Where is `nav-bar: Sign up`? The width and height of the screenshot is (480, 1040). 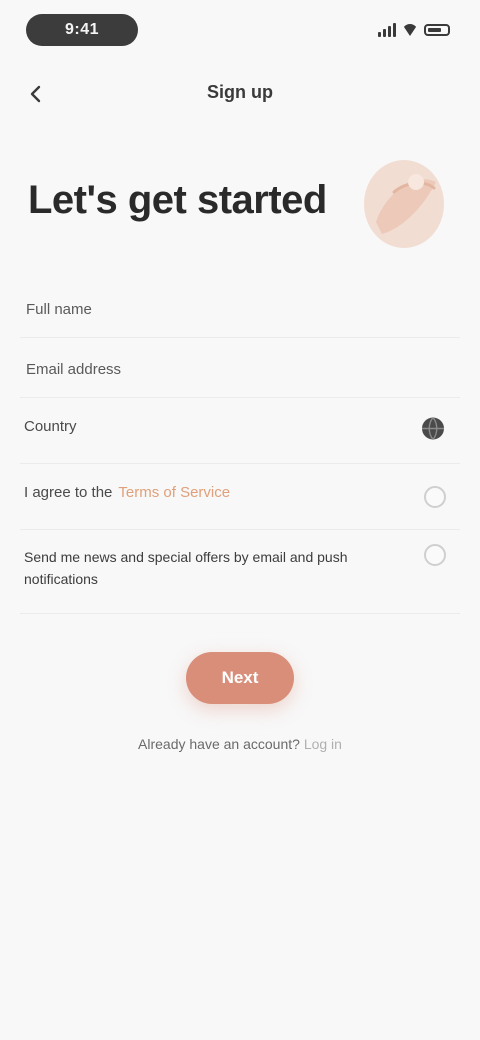
nav-bar: Sign up is located at coordinates (240, 94).